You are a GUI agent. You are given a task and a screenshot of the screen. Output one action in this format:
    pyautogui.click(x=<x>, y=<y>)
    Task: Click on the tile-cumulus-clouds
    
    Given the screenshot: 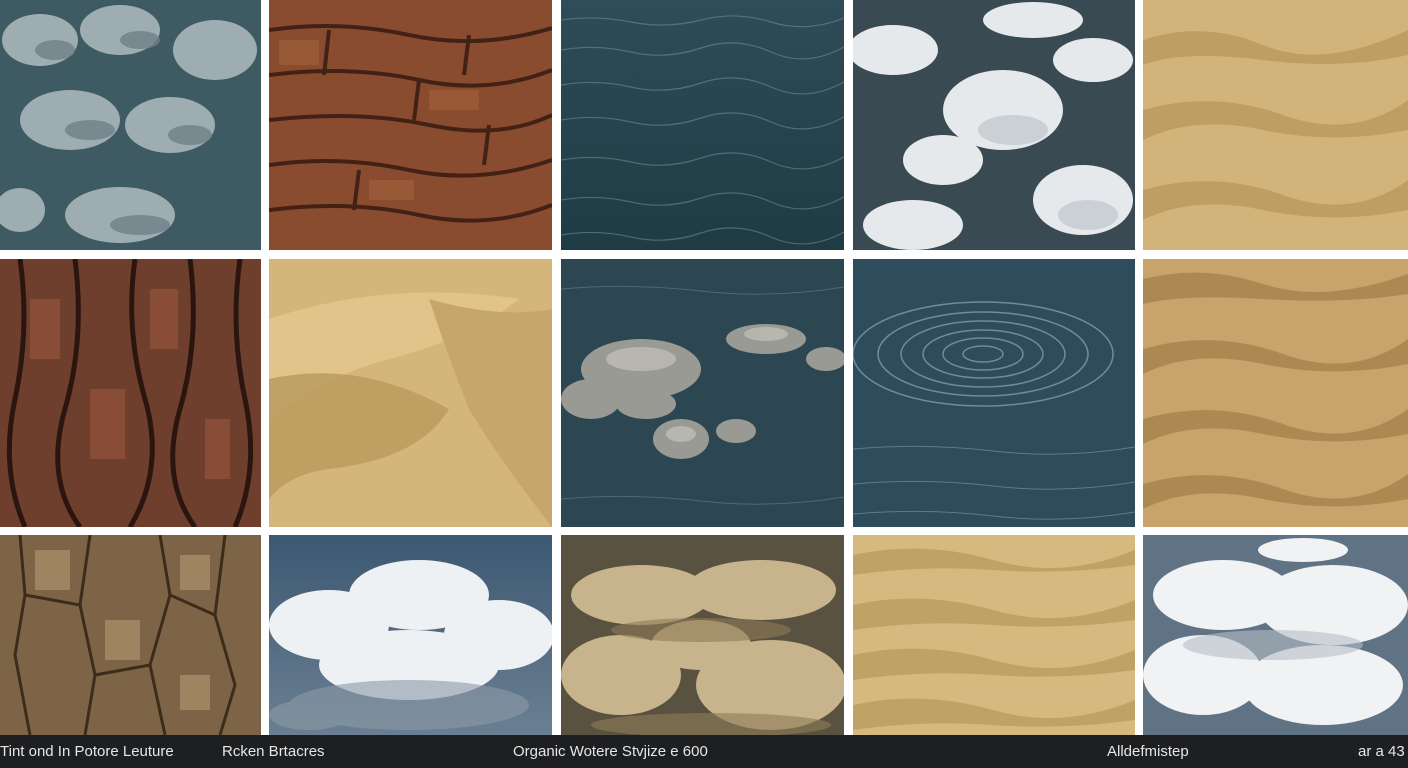 What is the action you would take?
    pyautogui.click(x=410, y=635)
    